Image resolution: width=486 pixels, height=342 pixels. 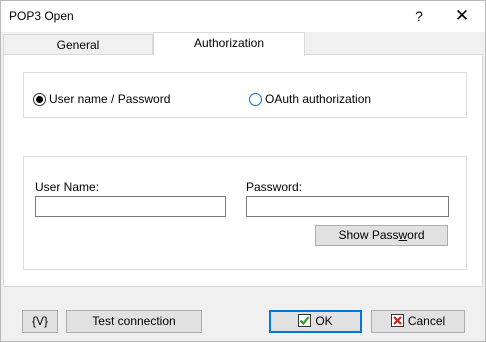 I want to click on radio-oauth-label: OAuth authorization, so click(x=318, y=99).